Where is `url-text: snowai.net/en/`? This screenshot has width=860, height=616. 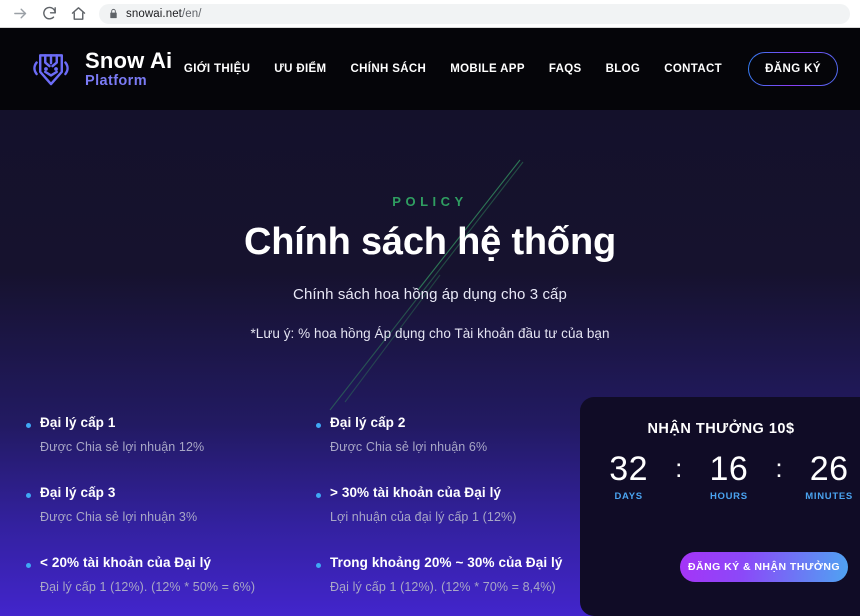 url-text: snowai.net/en/ is located at coordinates (164, 13).